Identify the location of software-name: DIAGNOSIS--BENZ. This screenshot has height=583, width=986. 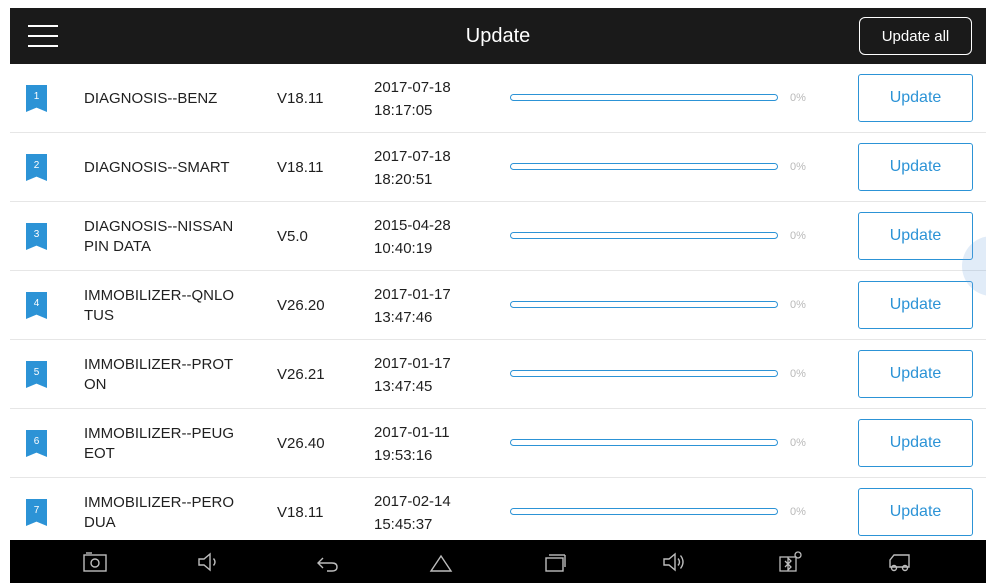
(173, 98).